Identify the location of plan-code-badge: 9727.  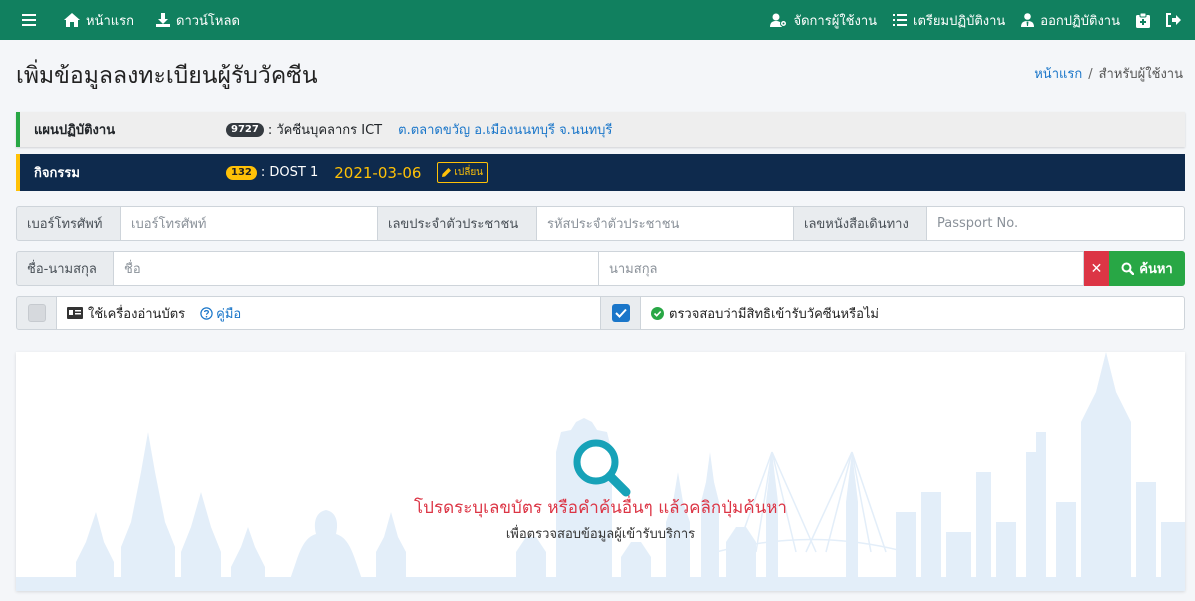
(245, 129).